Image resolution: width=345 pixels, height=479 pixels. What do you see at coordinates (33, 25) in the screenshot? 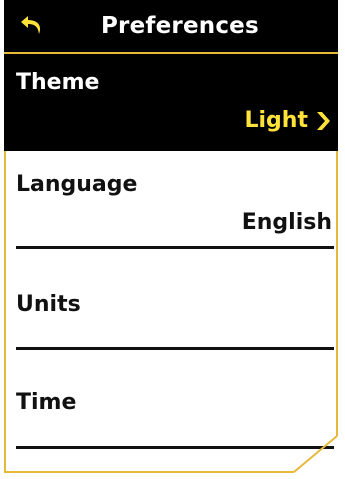
I see `back-arrow-icon` at bounding box center [33, 25].